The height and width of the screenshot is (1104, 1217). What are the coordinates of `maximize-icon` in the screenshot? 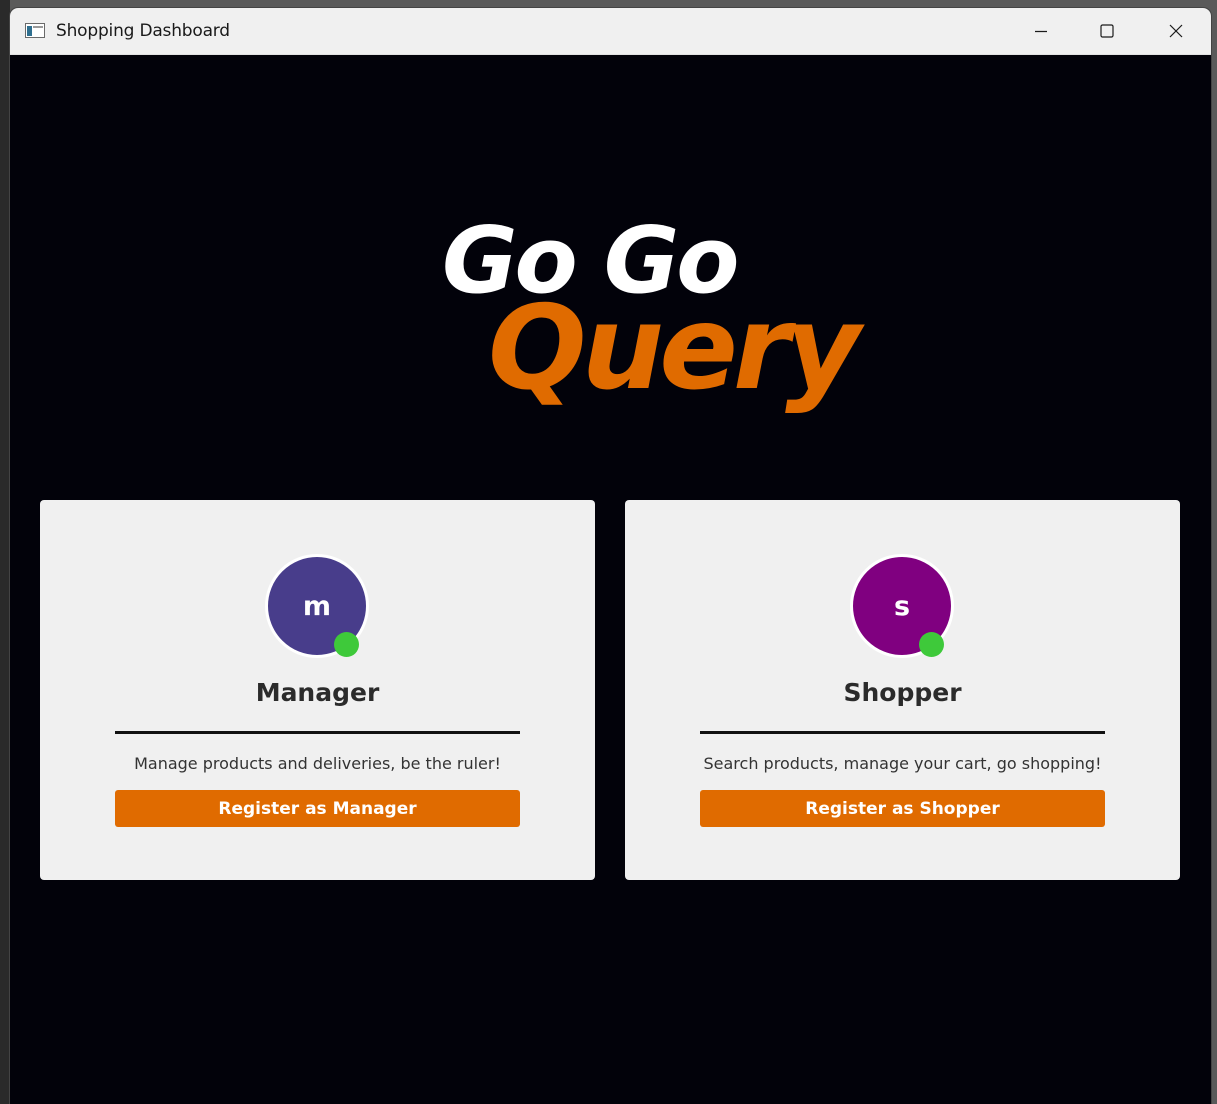 It's located at (1107, 31).